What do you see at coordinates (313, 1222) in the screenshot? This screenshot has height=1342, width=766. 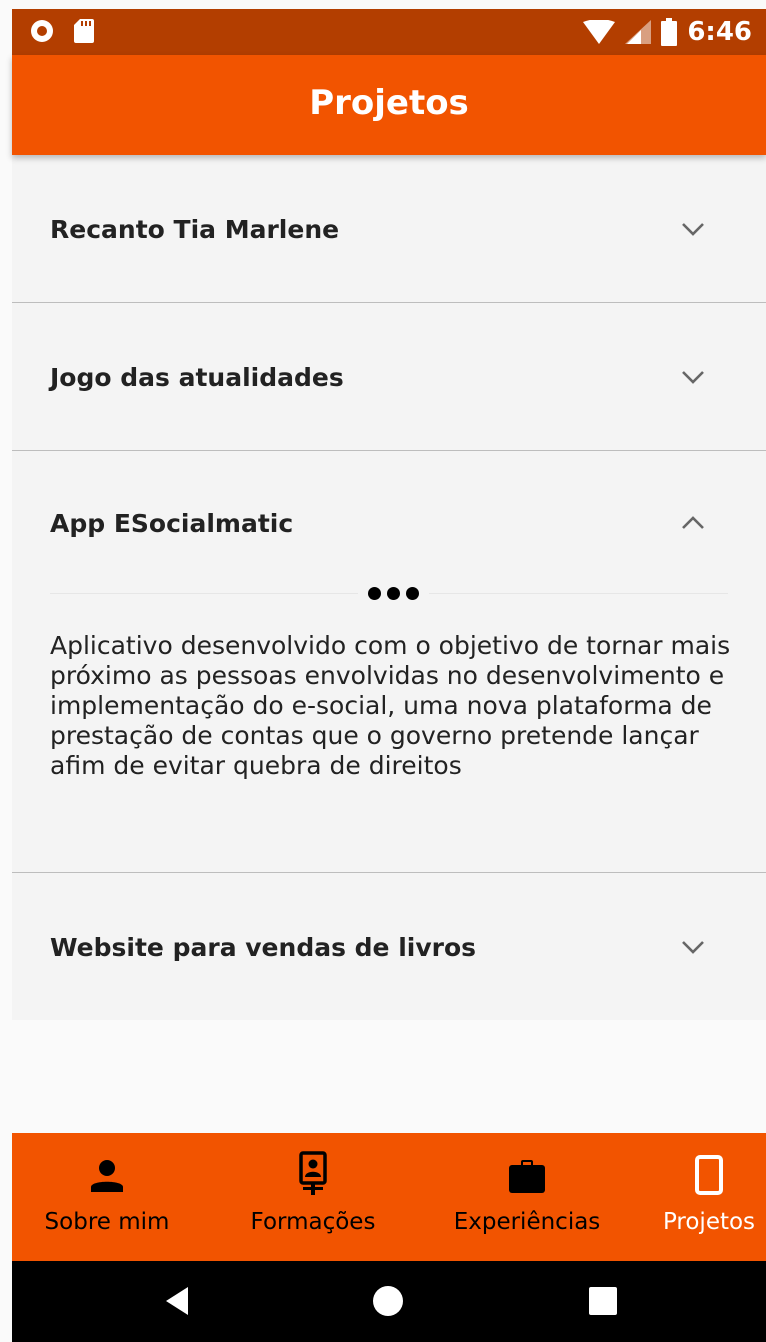 I see `nav-label: Formações` at bounding box center [313, 1222].